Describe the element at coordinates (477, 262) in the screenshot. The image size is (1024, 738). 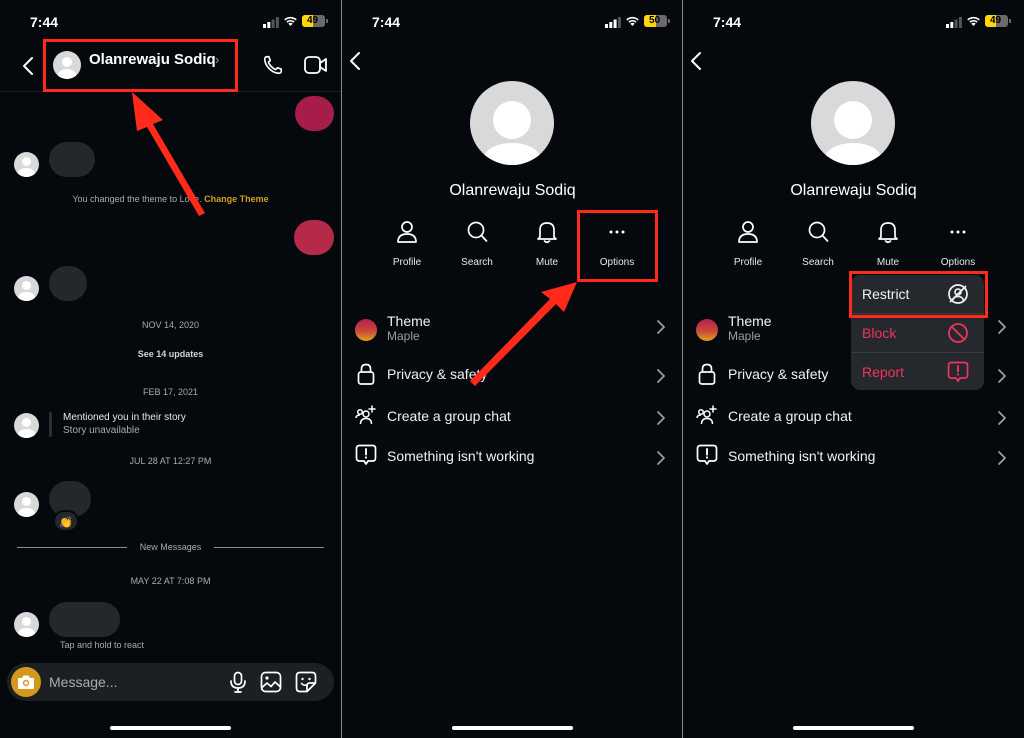
I see `action-label: Search` at that location.